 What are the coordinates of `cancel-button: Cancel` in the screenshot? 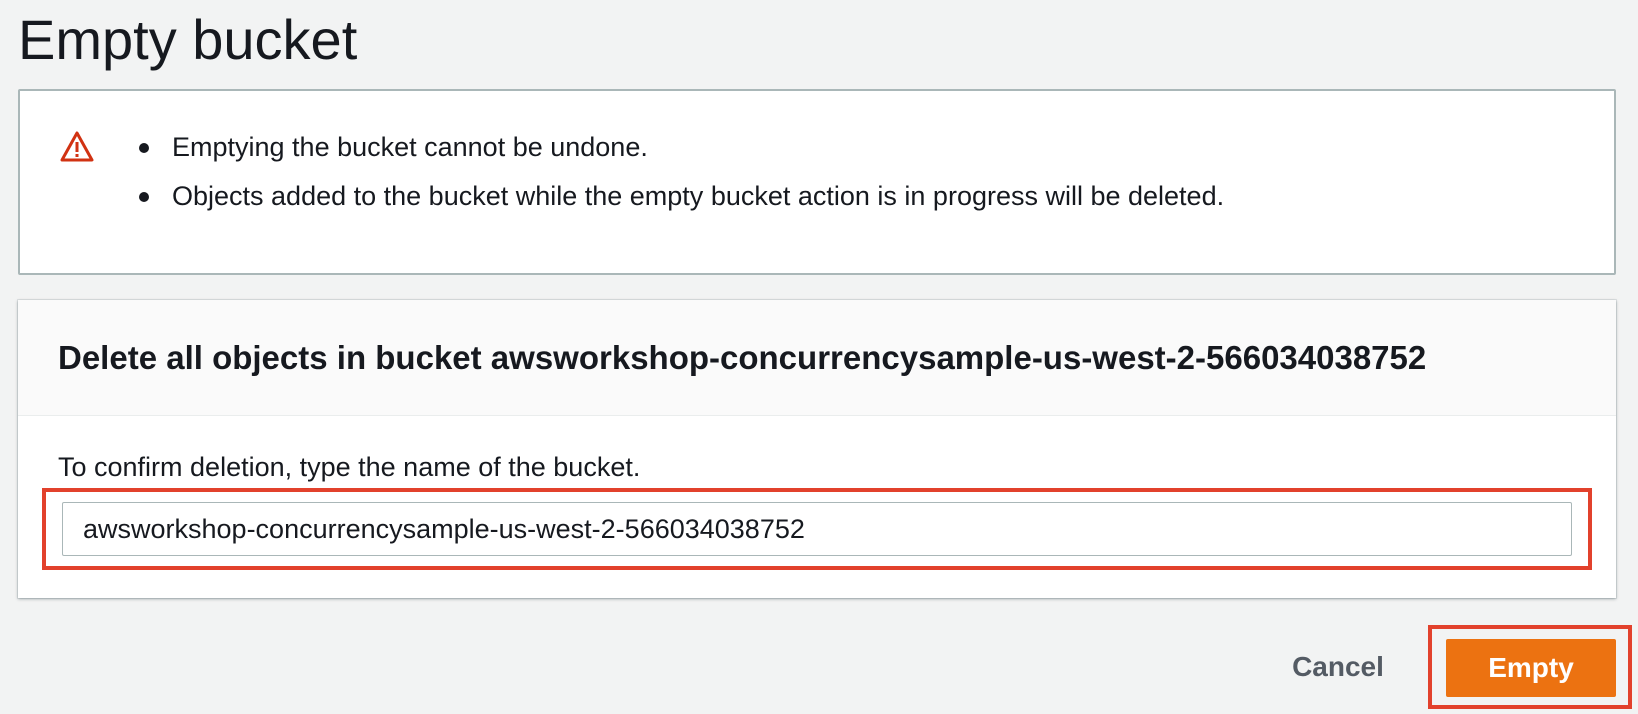 It's located at (1338, 667).